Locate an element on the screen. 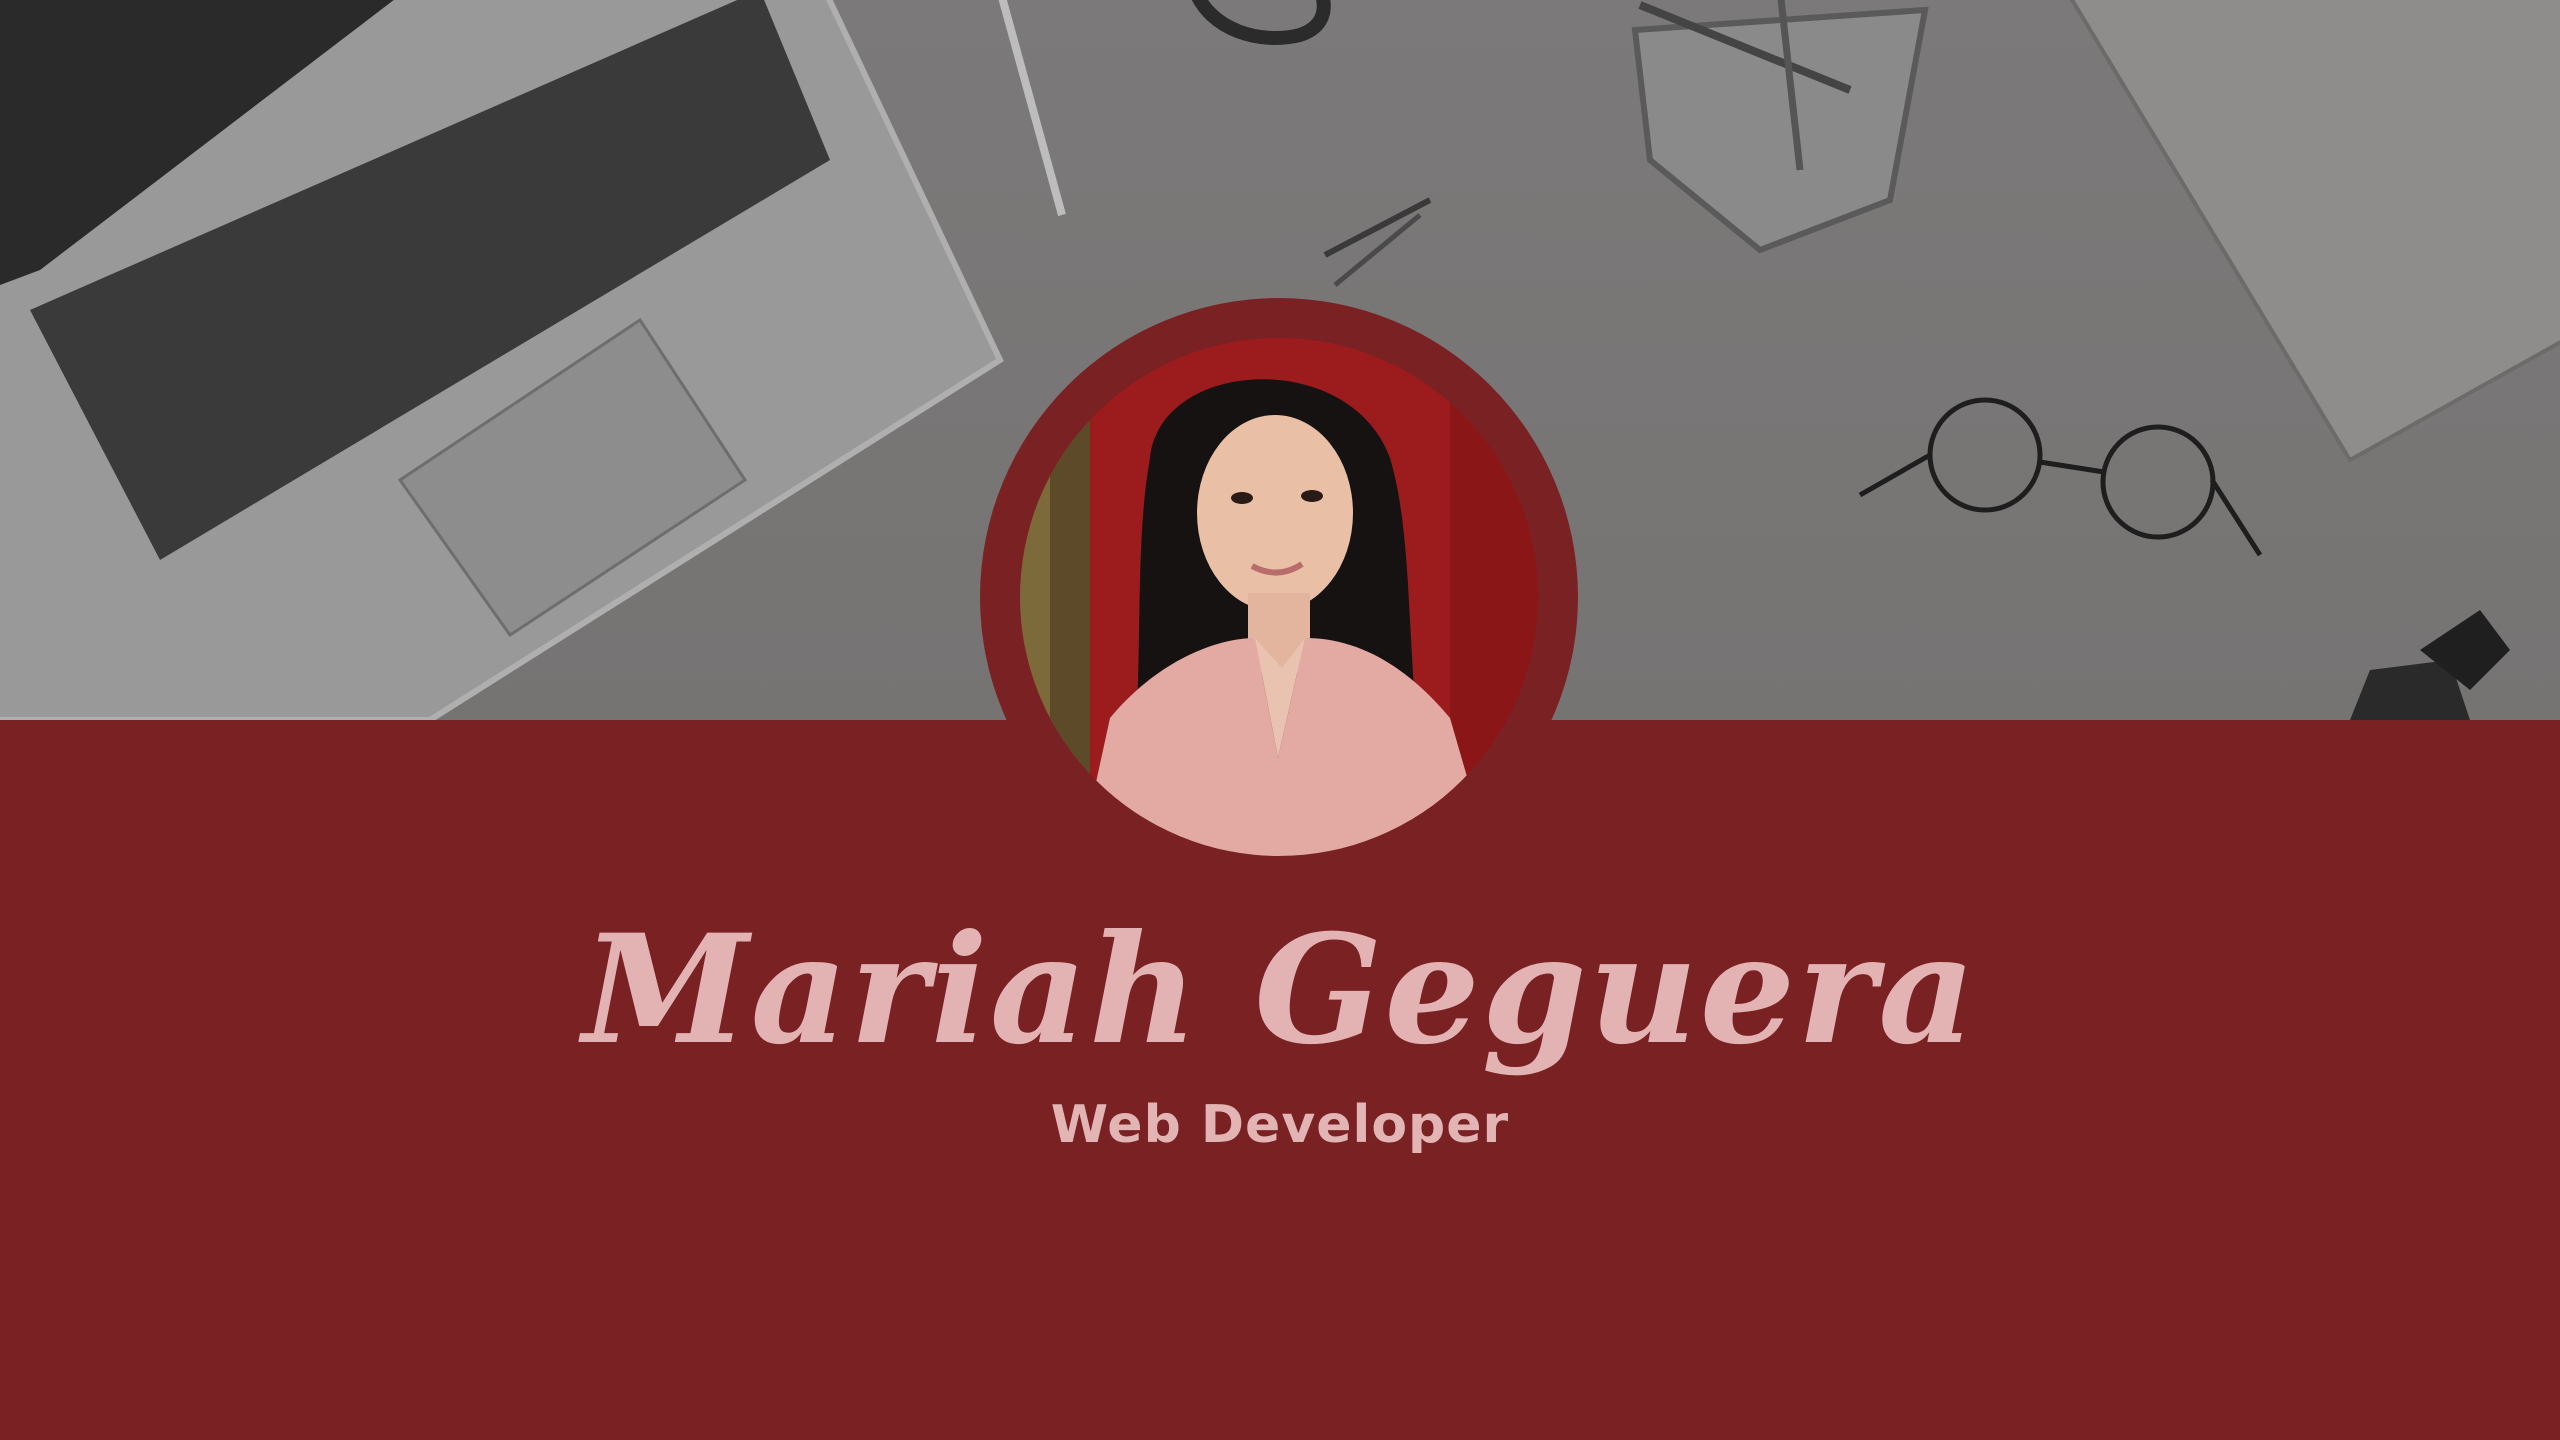  avatar is located at coordinates (1279, 597).